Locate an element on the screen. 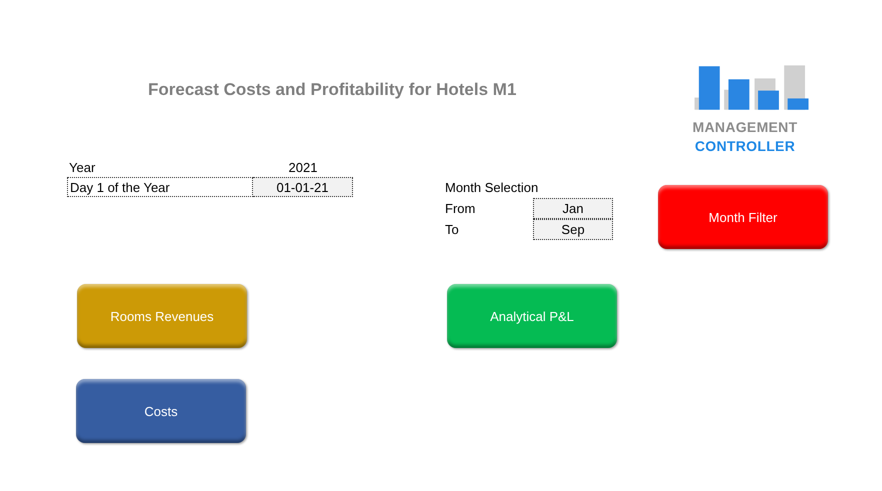  table-cell: Day 1 of the Year is located at coordinates (160, 187).